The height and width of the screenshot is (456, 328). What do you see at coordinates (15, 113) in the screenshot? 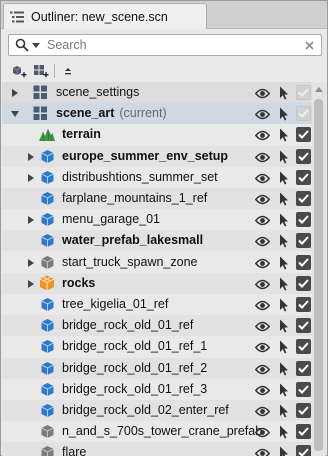
I see `expand-arrow-down-icon` at bounding box center [15, 113].